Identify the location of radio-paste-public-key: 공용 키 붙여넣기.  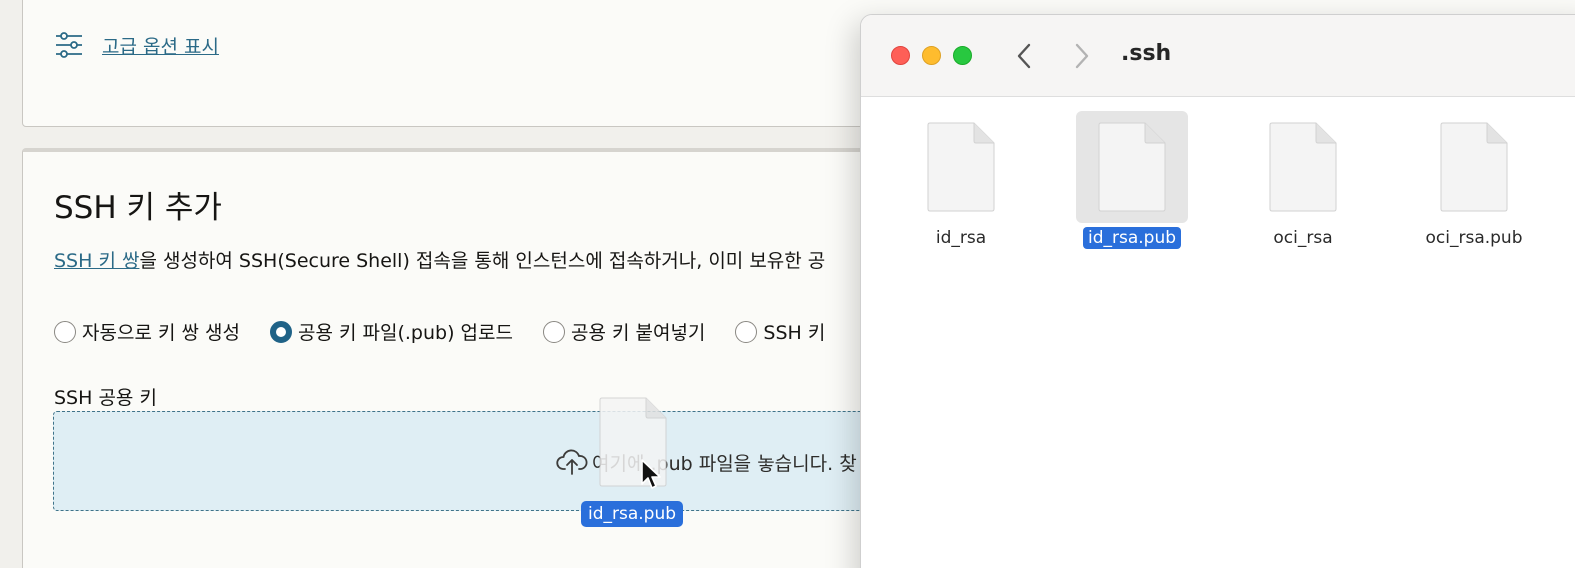
(624, 331).